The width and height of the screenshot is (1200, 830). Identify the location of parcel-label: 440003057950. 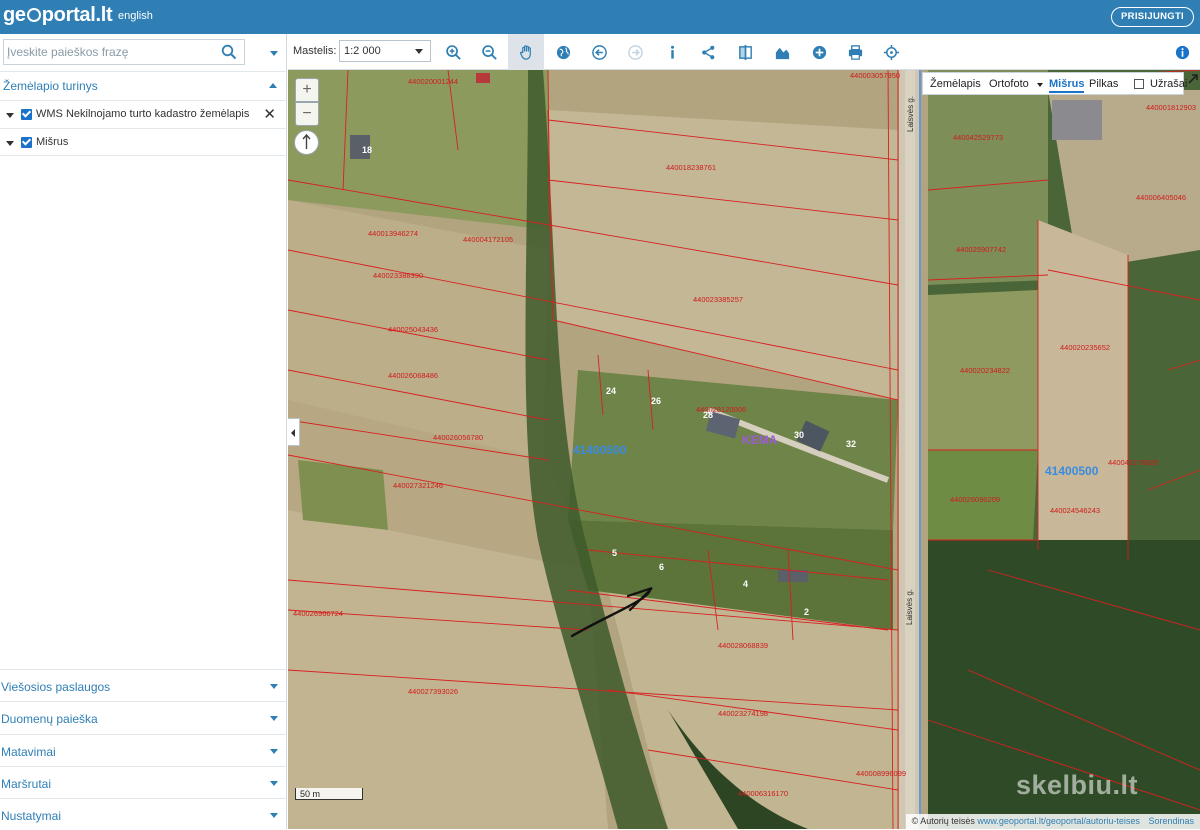
(875, 75).